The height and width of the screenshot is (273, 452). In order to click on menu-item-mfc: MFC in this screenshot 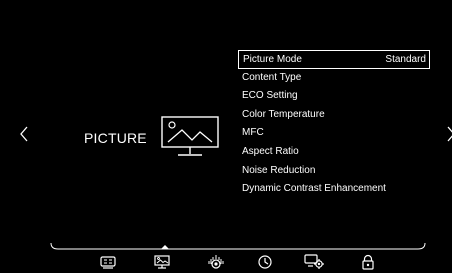, I will do `click(334, 133)`.